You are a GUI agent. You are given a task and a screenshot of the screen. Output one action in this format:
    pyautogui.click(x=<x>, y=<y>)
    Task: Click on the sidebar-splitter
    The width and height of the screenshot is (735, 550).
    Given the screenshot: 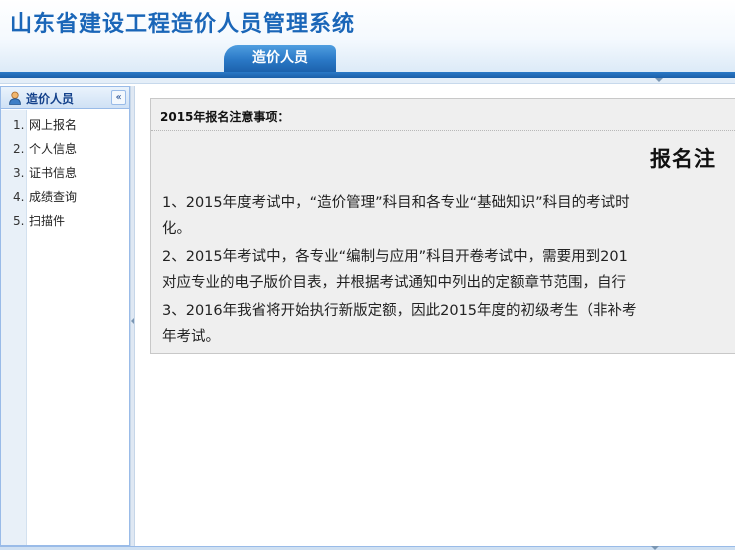 What is the action you would take?
    pyautogui.click(x=132, y=316)
    